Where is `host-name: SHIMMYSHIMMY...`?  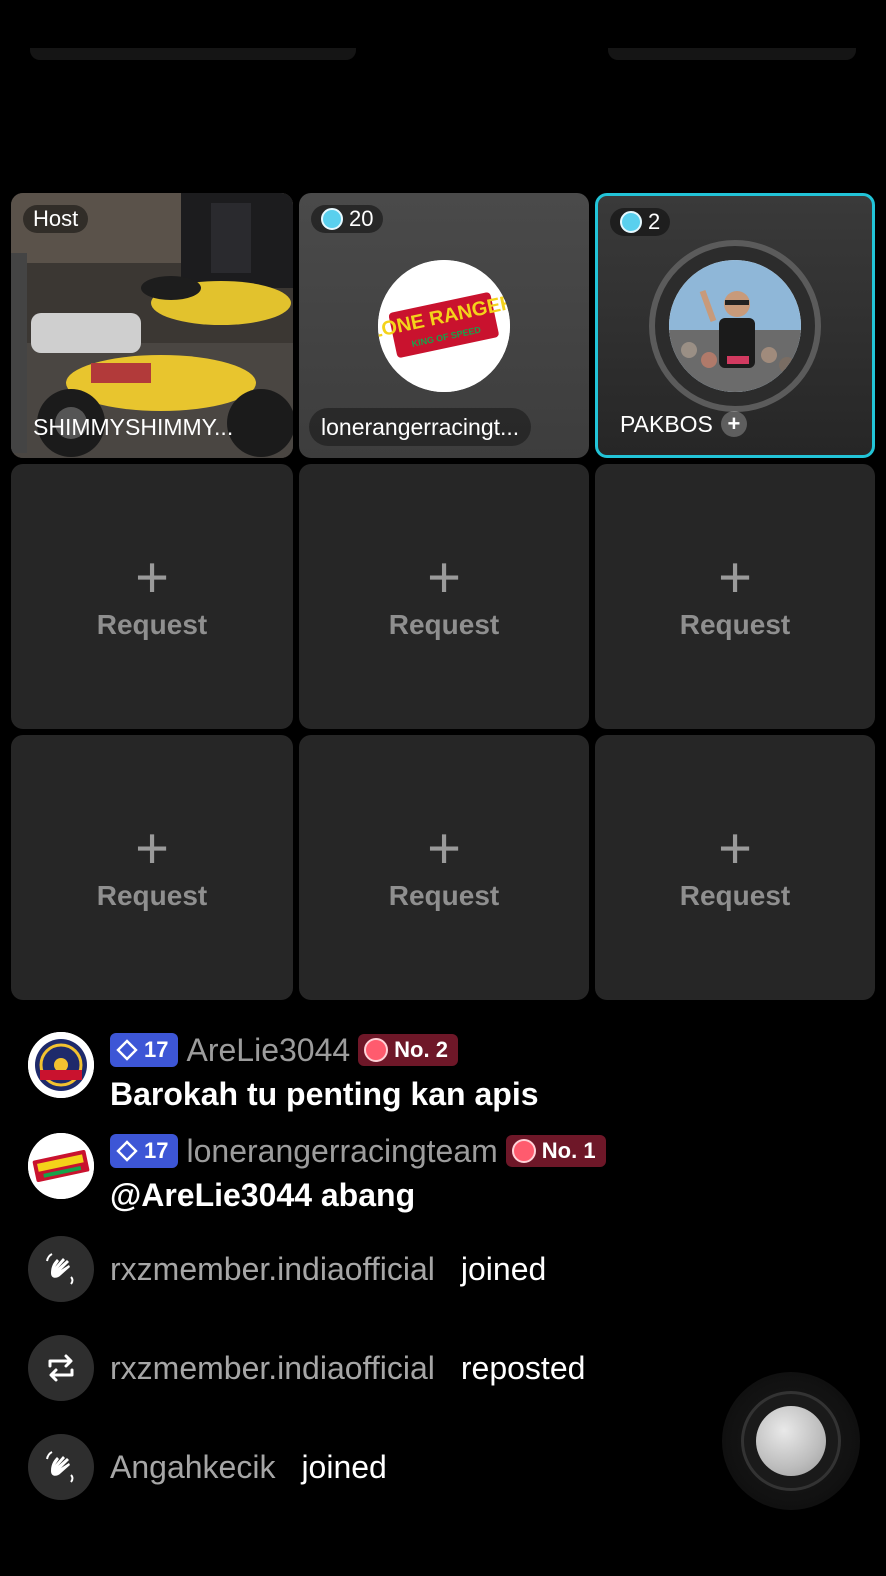
host-name: SHIMMYSHIMMY... is located at coordinates (133, 427).